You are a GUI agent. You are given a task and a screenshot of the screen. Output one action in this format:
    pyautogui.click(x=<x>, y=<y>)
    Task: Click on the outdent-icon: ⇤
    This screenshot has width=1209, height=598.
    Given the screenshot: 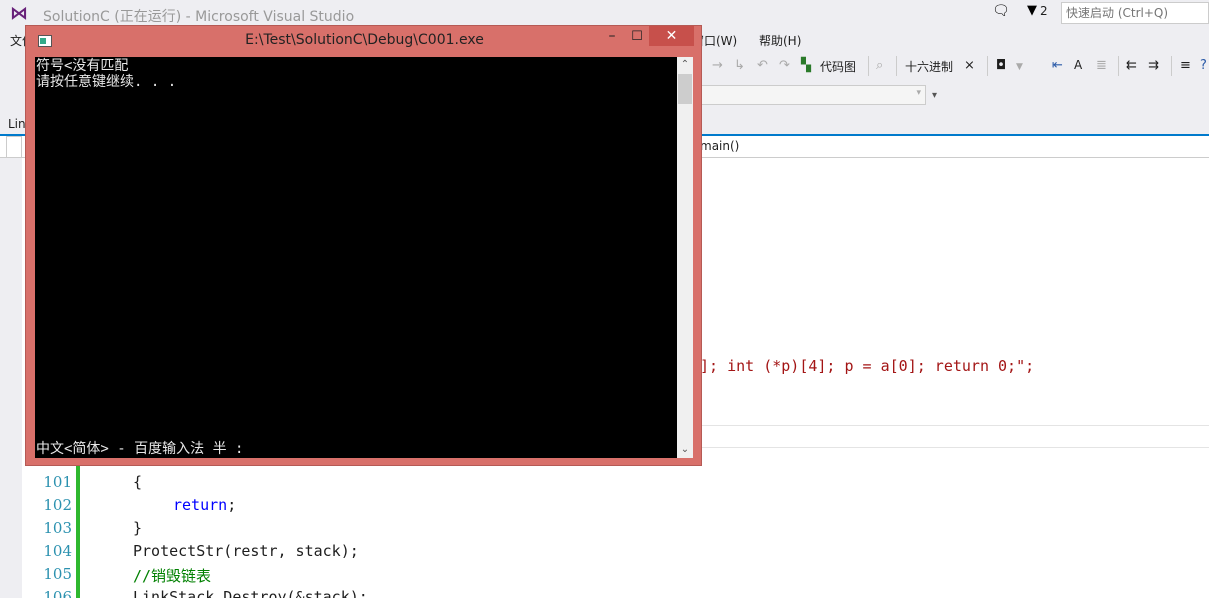 What is the action you would take?
    pyautogui.click(x=1057, y=65)
    